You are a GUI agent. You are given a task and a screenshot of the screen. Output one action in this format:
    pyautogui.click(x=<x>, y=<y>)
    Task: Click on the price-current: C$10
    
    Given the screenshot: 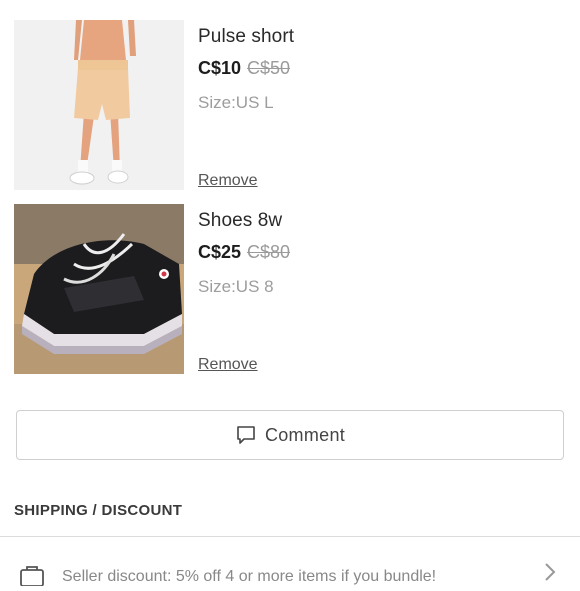 What is the action you would take?
    pyautogui.click(x=220, y=68)
    